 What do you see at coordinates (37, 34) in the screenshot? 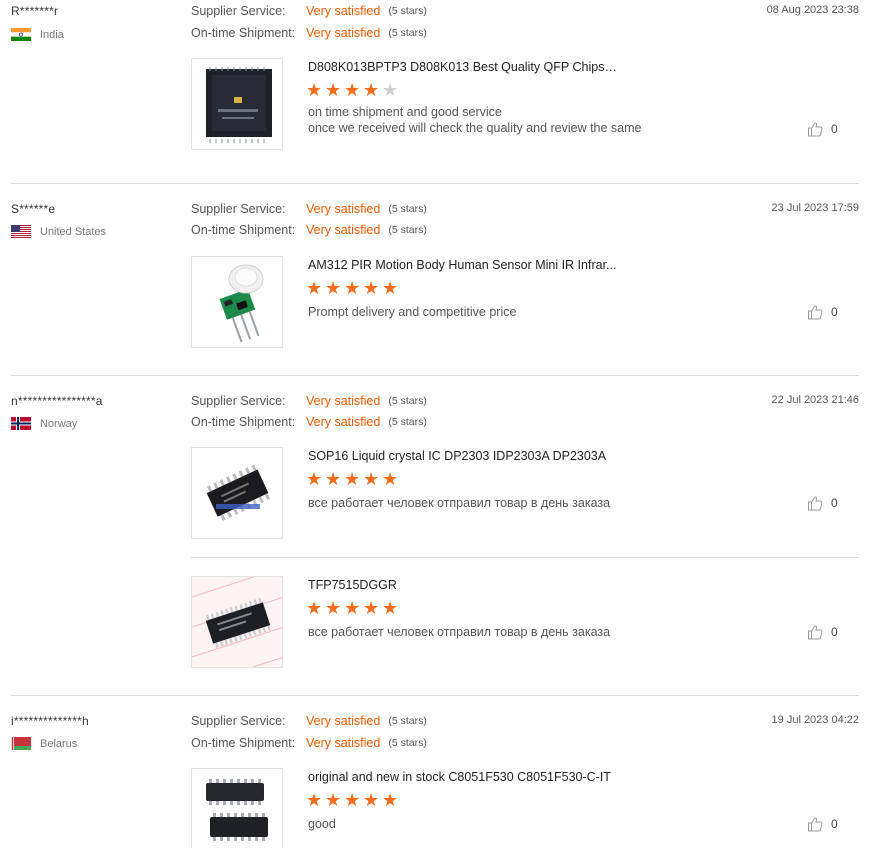
I see `buyer-country: India` at bounding box center [37, 34].